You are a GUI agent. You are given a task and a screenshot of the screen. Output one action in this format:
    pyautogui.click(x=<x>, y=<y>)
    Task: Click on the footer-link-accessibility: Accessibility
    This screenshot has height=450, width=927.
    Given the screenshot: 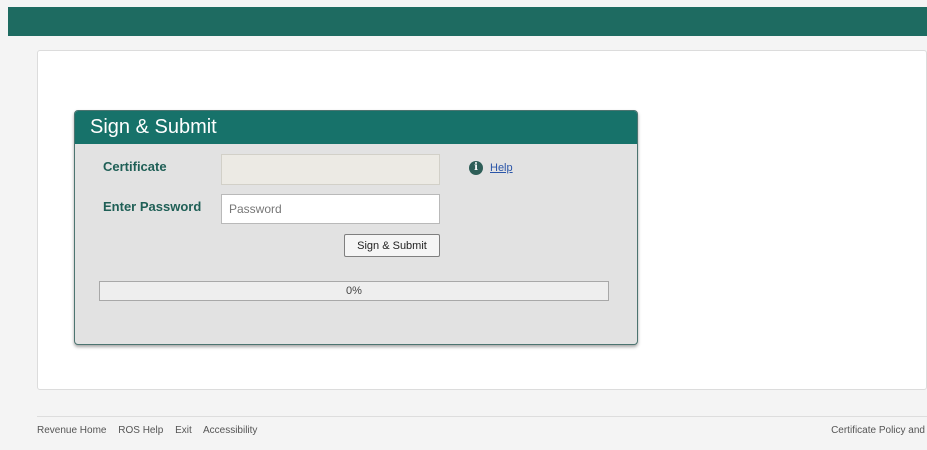 What is the action you would take?
    pyautogui.click(x=230, y=430)
    